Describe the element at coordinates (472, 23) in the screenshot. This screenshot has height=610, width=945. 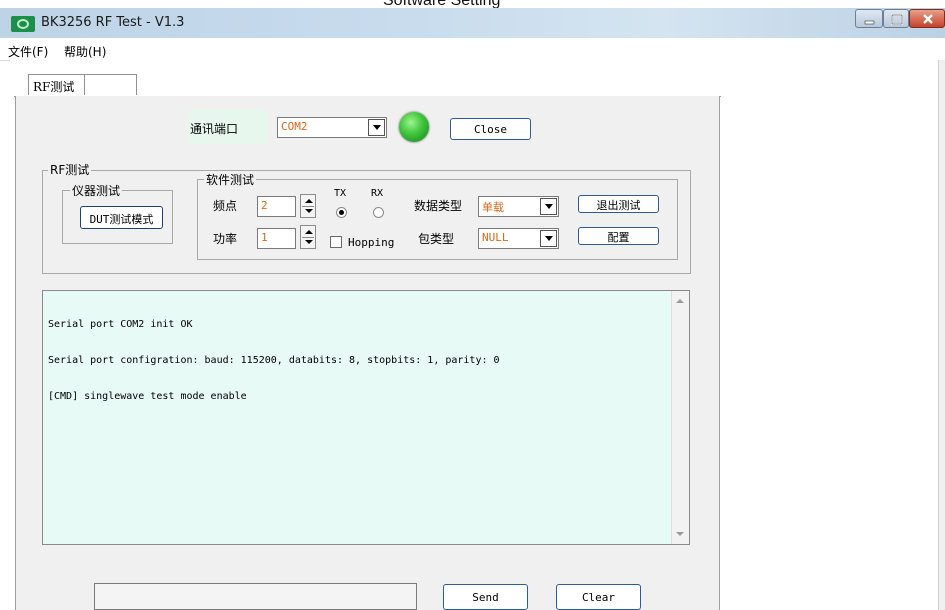
I see `title-bar: BK3256 RF Test - V1.3` at that location.